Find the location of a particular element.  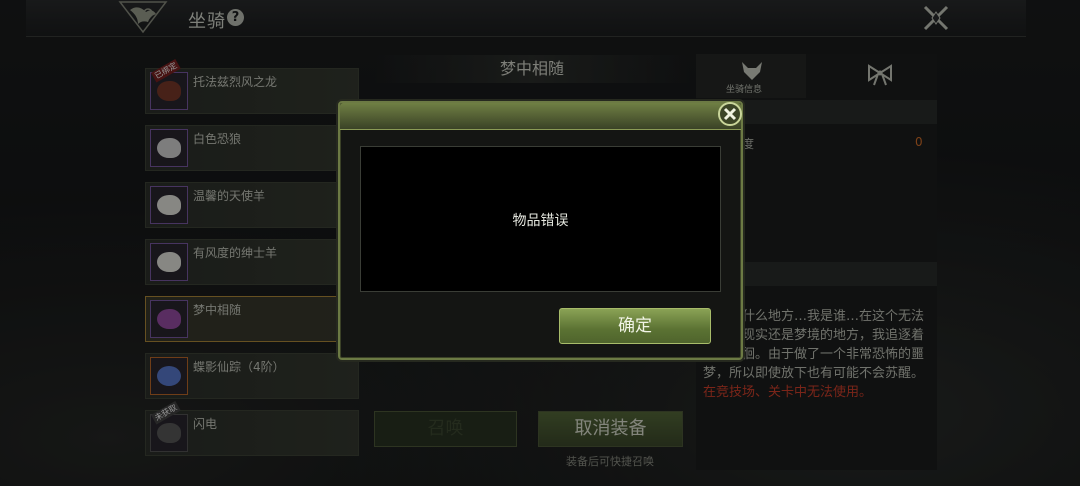

dialog-message: 物品错误 is located at coordinates (540, 221).